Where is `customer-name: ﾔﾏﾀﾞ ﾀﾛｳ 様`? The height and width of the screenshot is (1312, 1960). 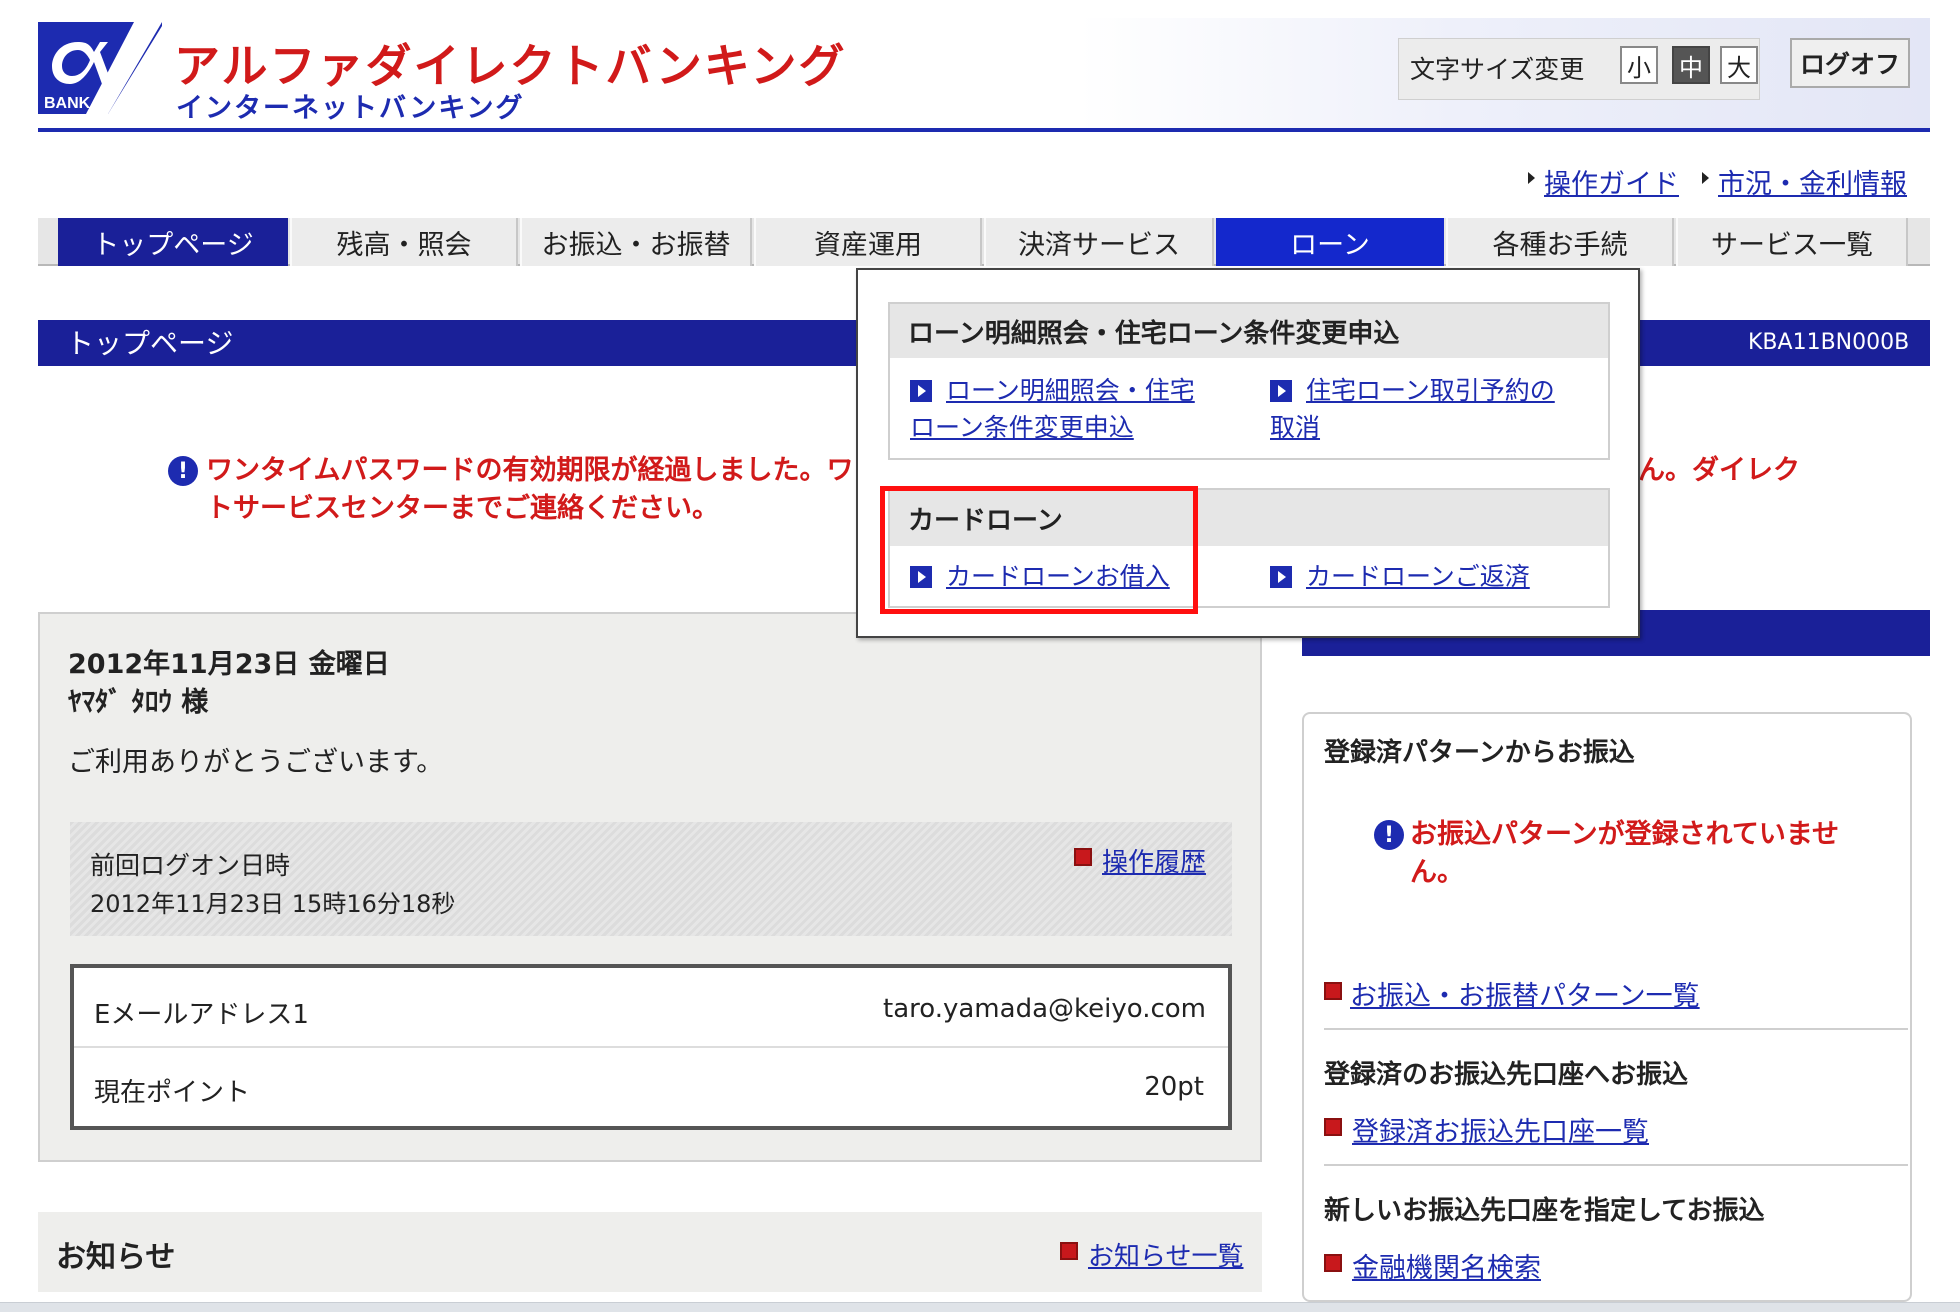 customer-name: ﾔﾏﾀﾞ ﾀﾛｳ 様 is located at coordinates (138, 702).